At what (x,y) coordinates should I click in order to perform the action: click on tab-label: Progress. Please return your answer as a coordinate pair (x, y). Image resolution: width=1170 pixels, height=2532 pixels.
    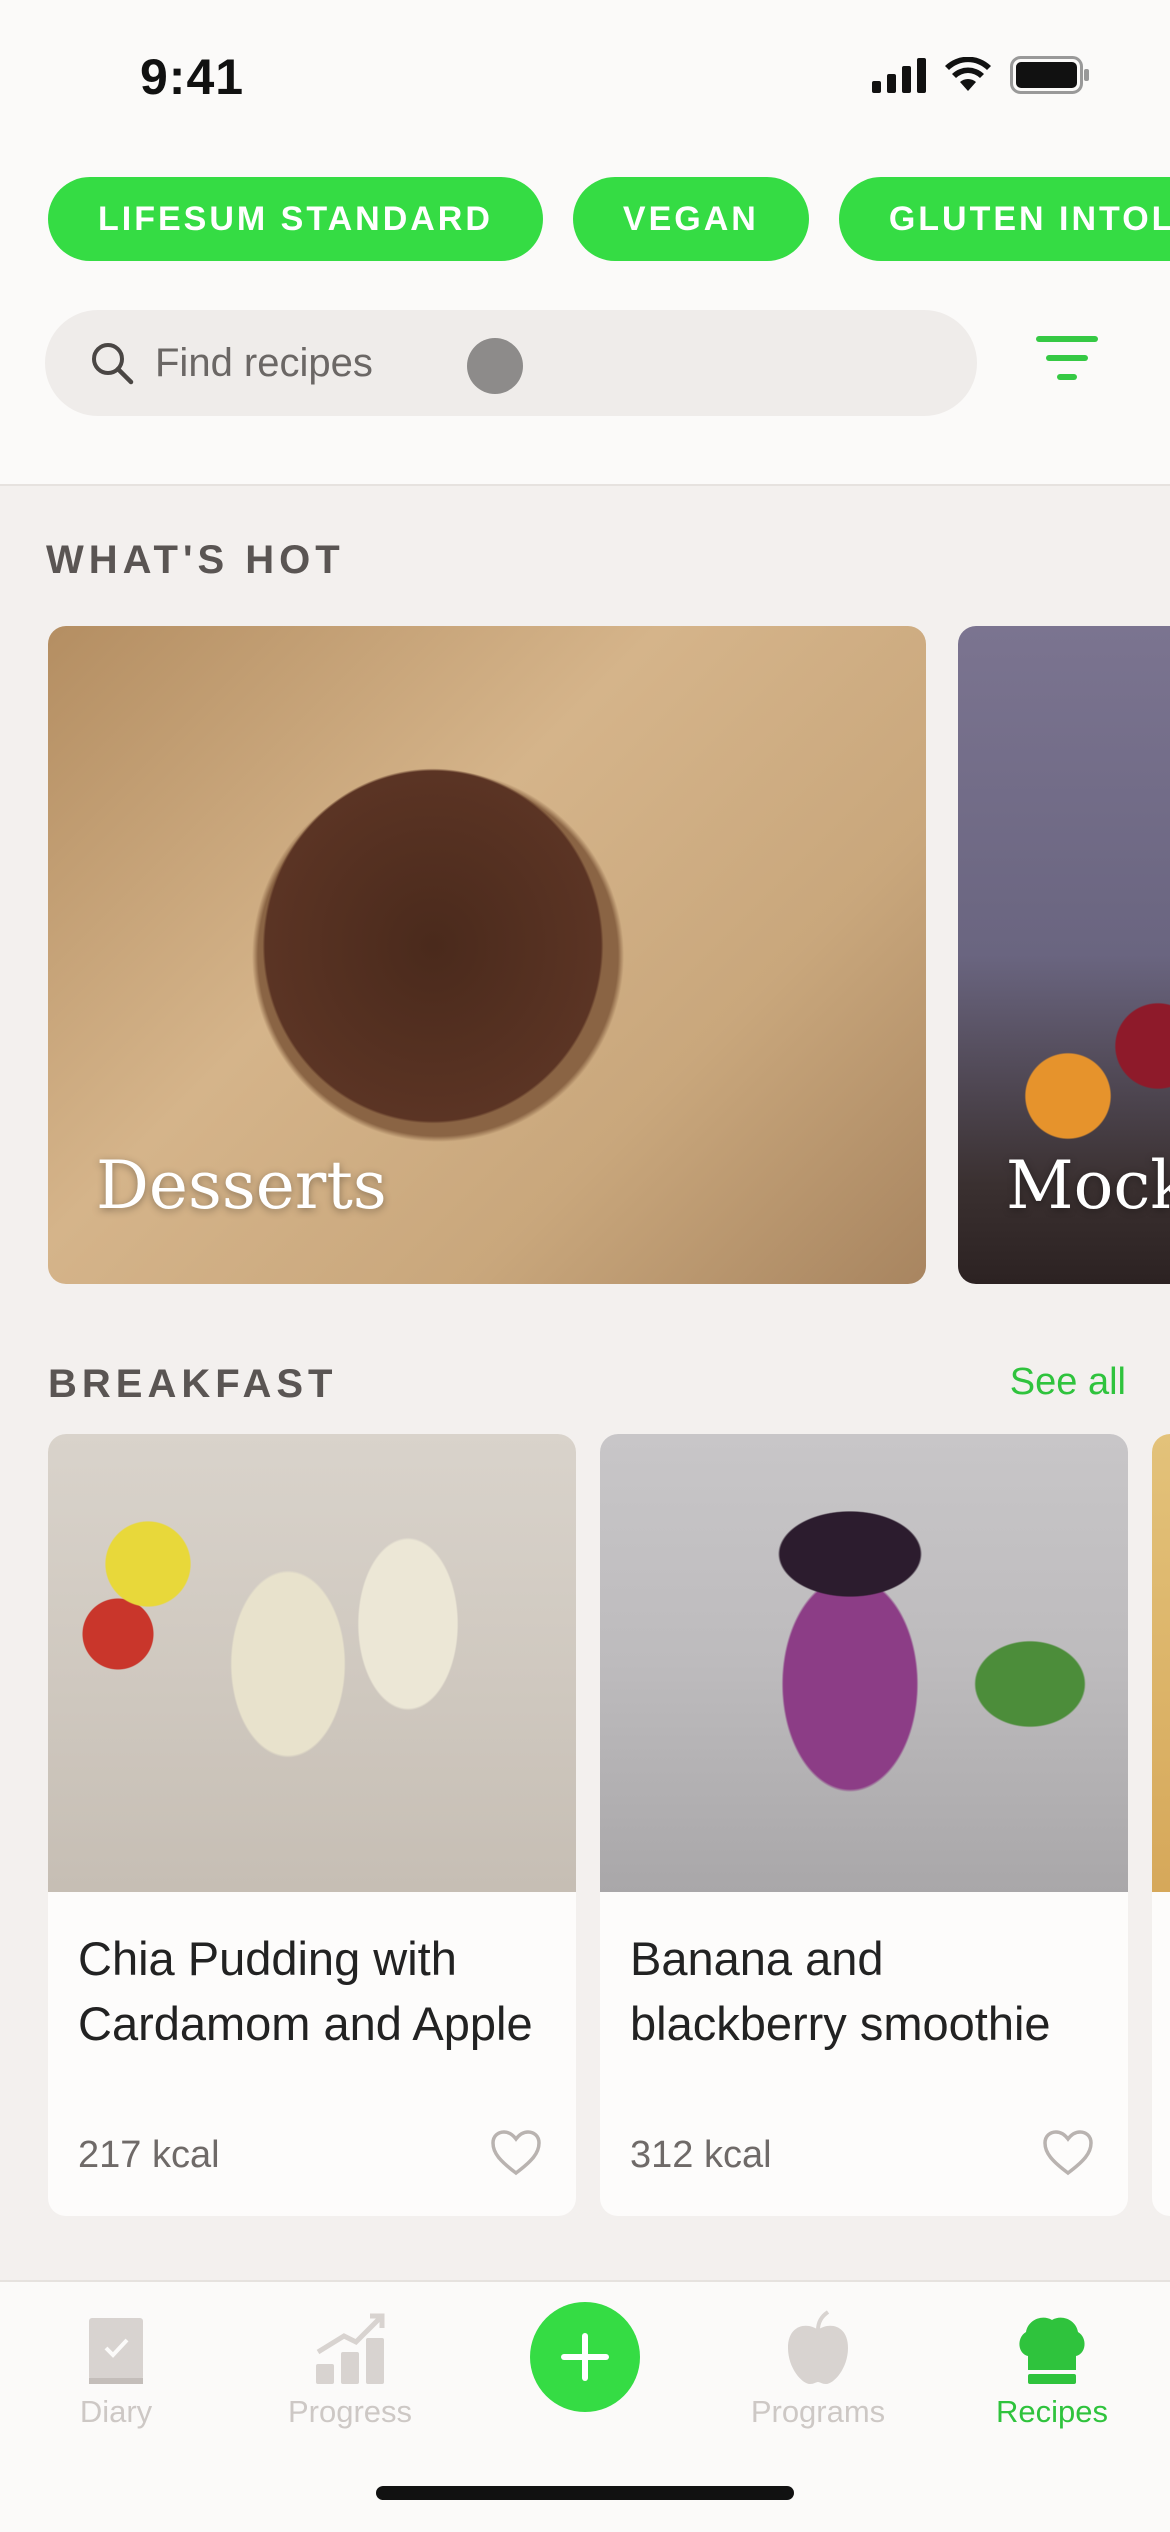
    Looking at the image, I should click on (350, 2411).